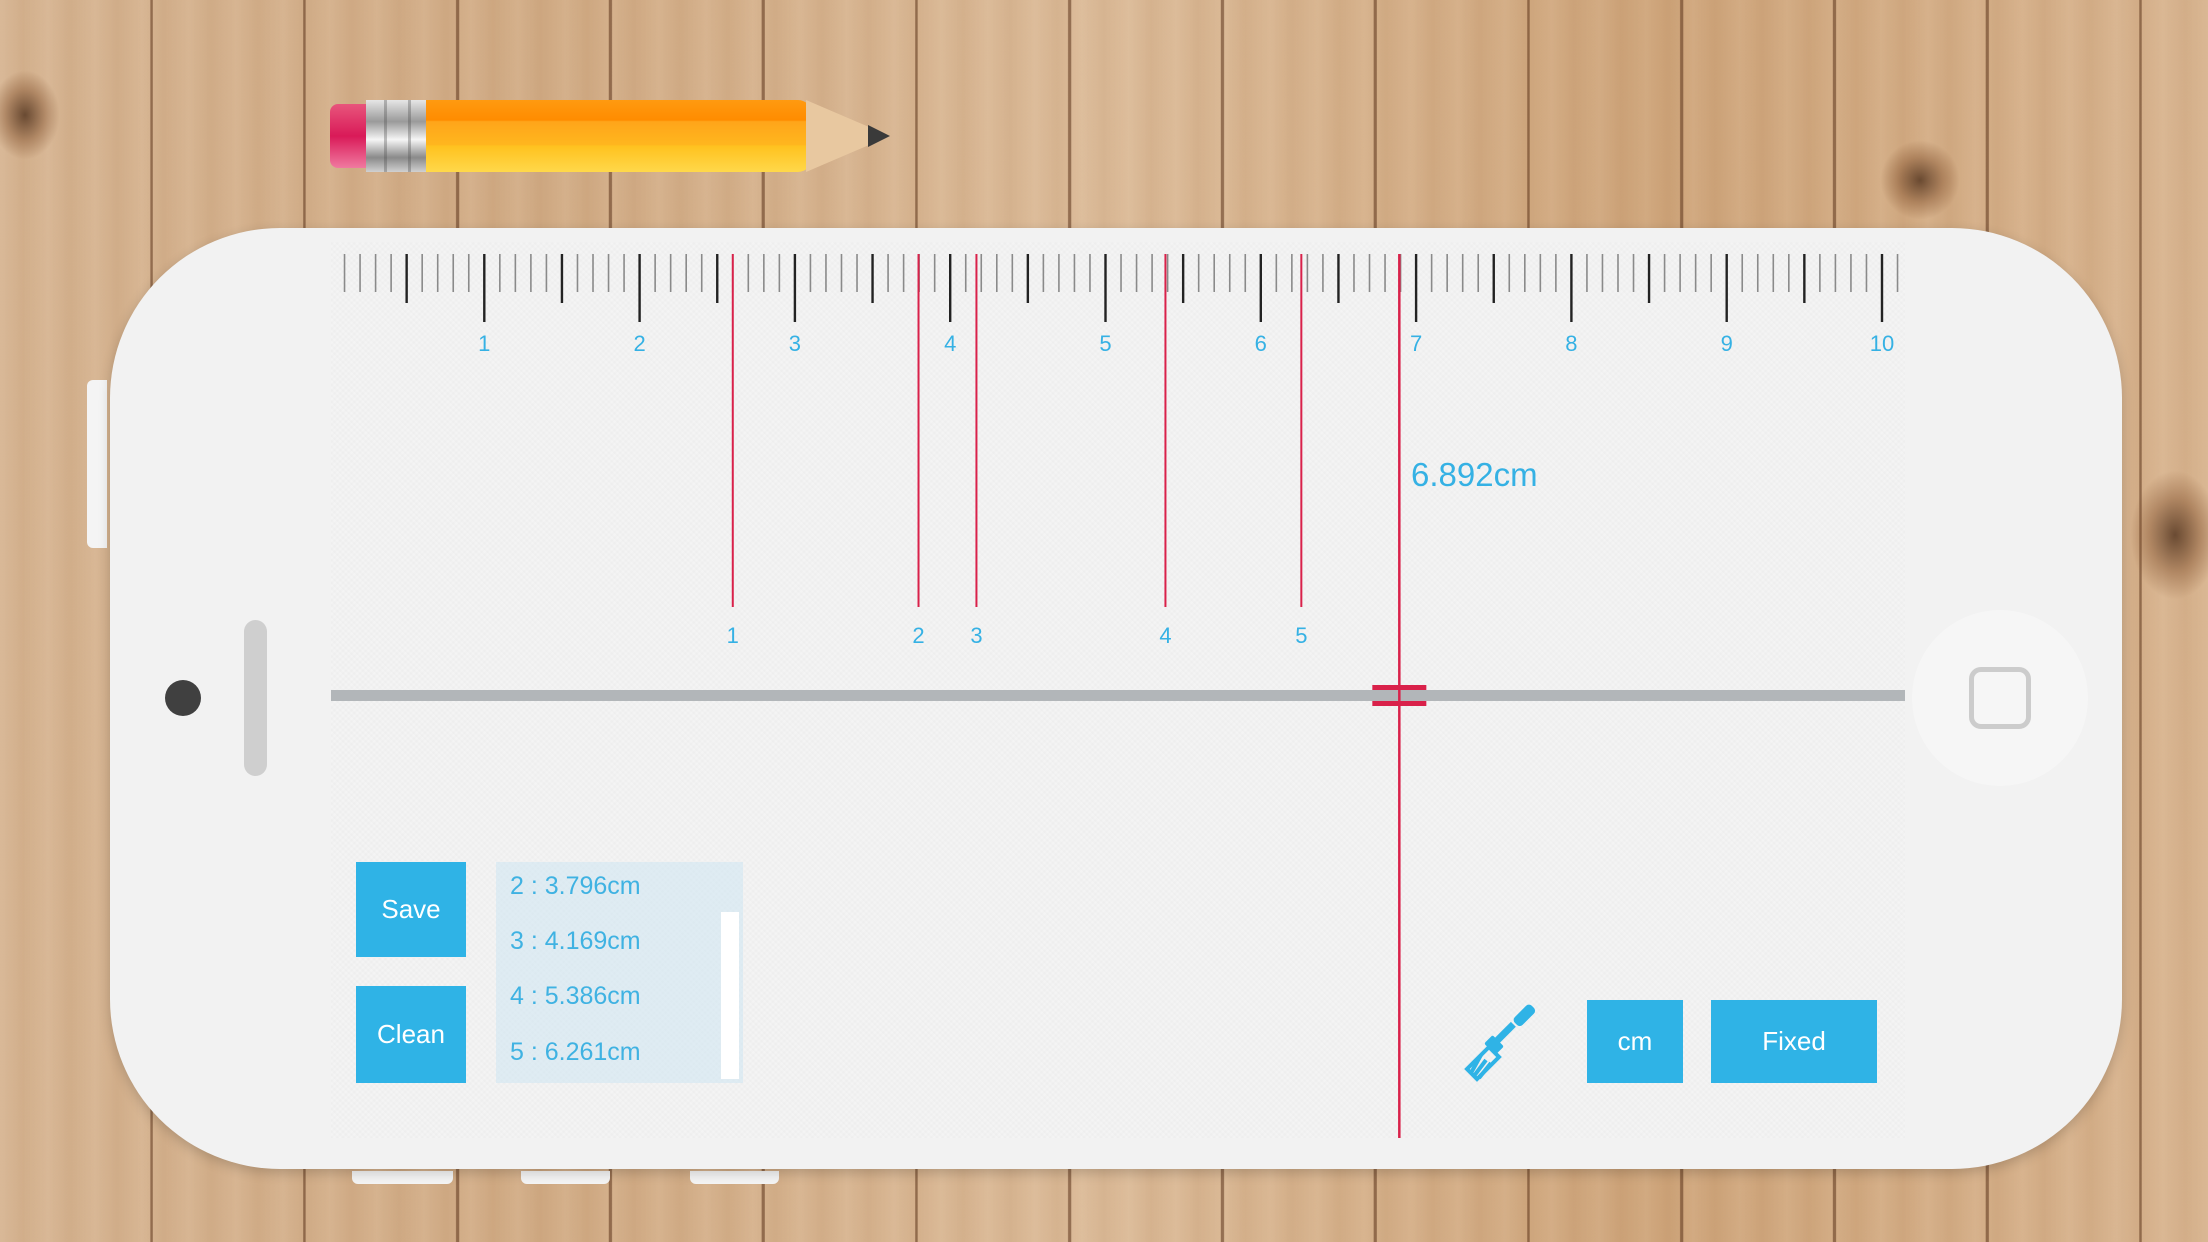 This screenshot has height=1242, width=2208. Describe the element at coordinates (183, 698) in the screenshot. I see `camera-icon` at that location.